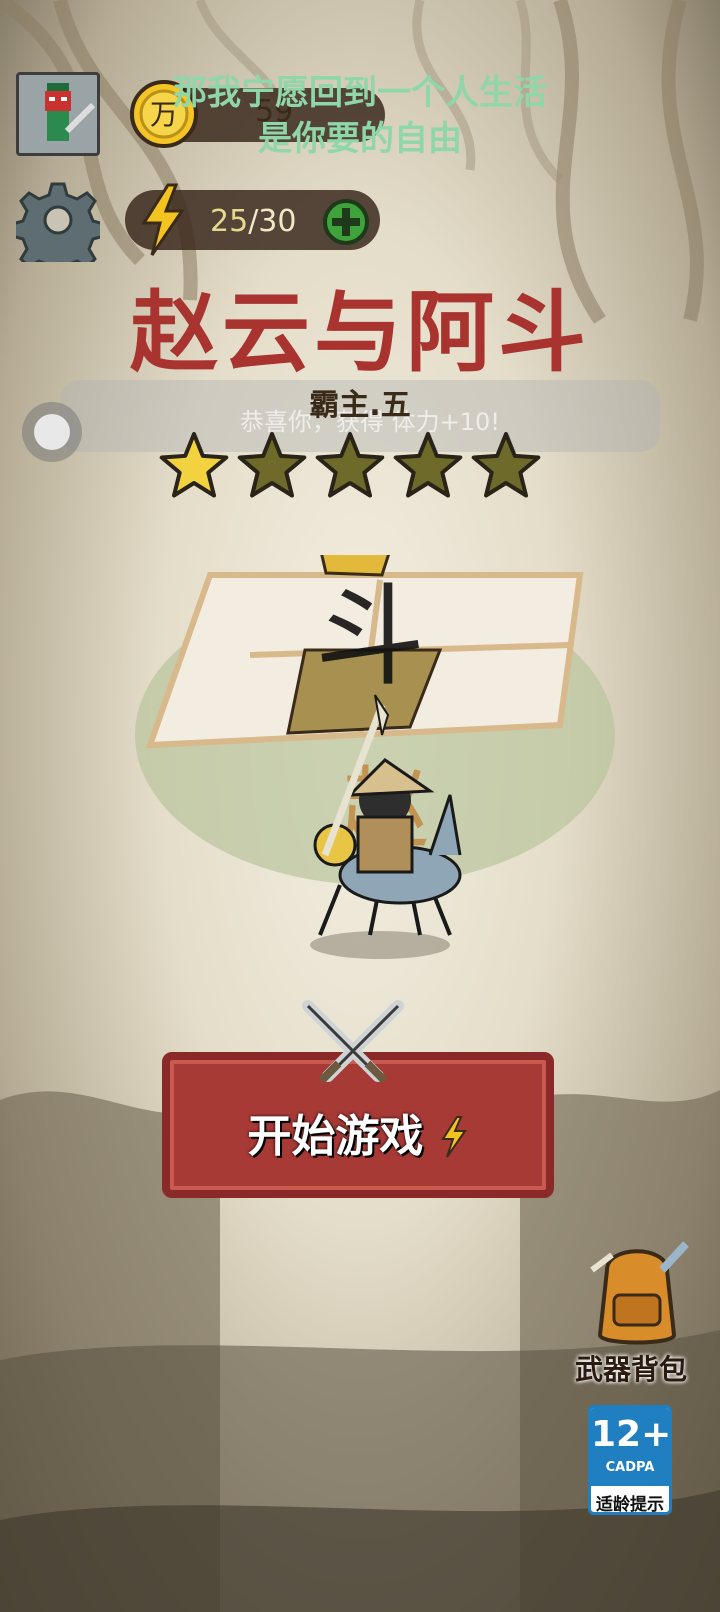 The image size is (720, 1612). I want to click on age-rating-number: 12+, so click(631, 1434).